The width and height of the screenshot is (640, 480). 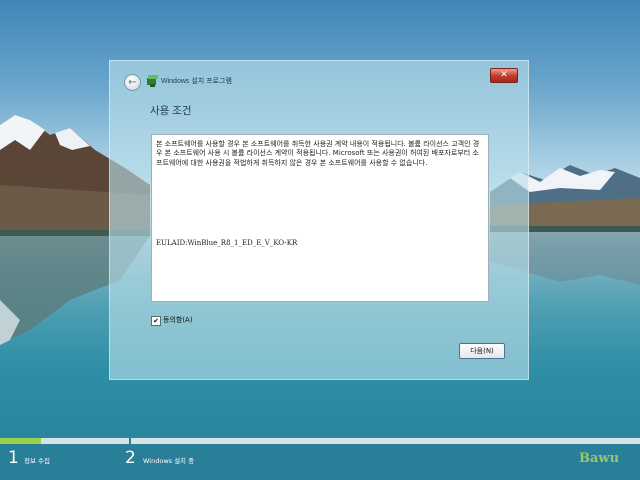 What do you see at coordinates (132, 82) in the screenshot?
I see `back-arrow-icon: ←` at bounding box center [132, 82].